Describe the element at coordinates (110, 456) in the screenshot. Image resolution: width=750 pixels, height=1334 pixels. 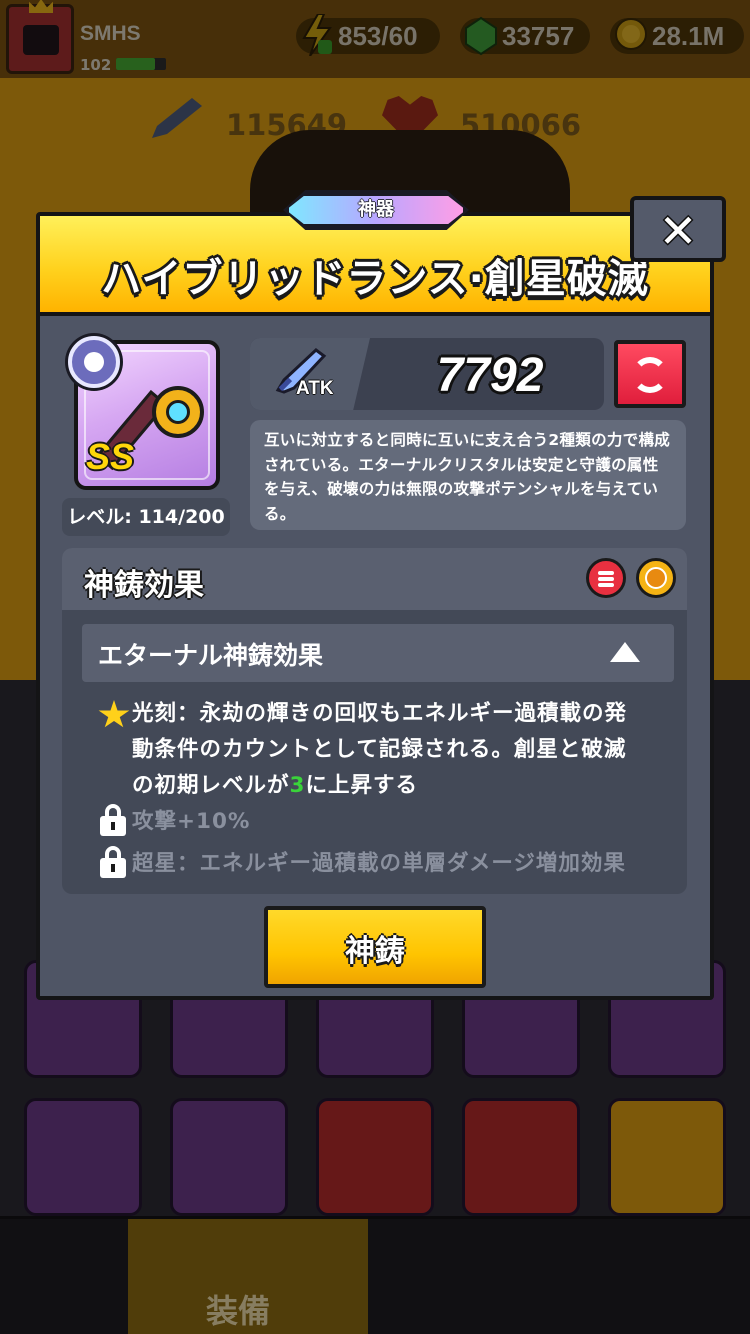
I see `rank-label: SS` at that location.